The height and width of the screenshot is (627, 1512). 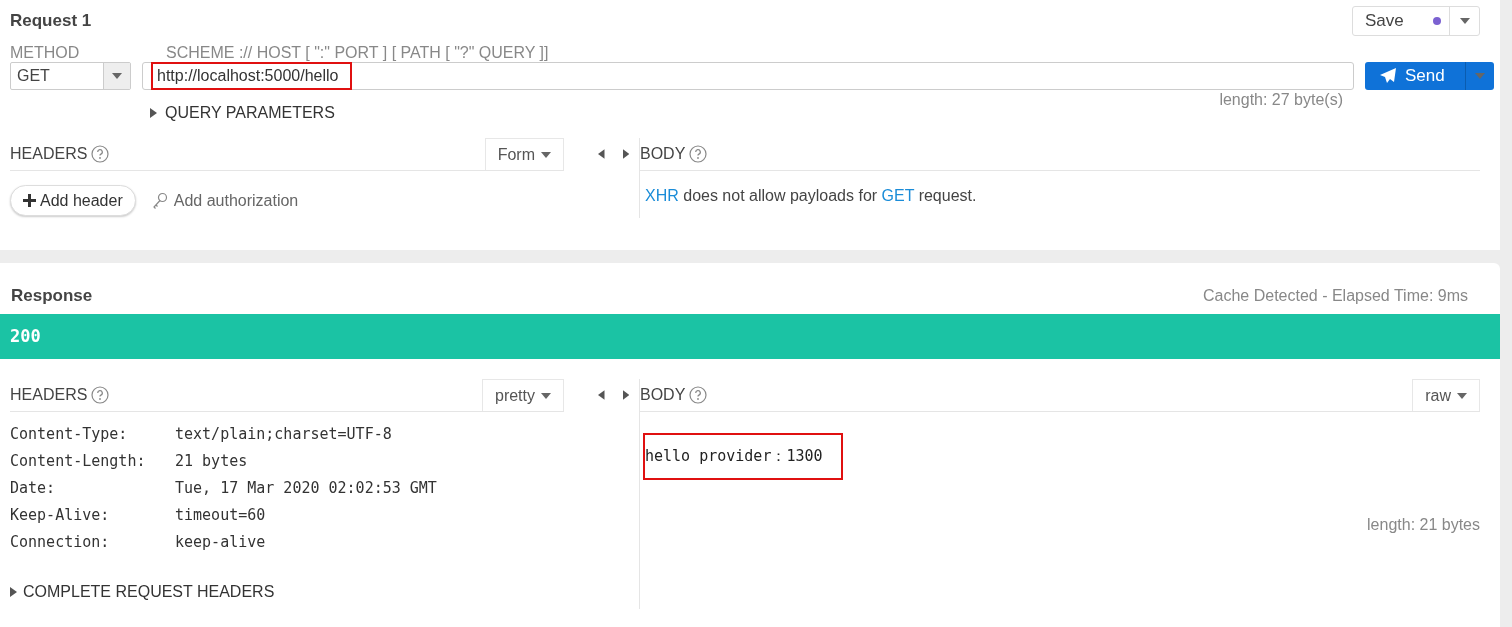 What do you see at coordinates (1335, 296) in the screenshot?
I see `elapsed-time: Cache Detected - Elapsed Time: 9ms` at bounding box center [1335, 296].